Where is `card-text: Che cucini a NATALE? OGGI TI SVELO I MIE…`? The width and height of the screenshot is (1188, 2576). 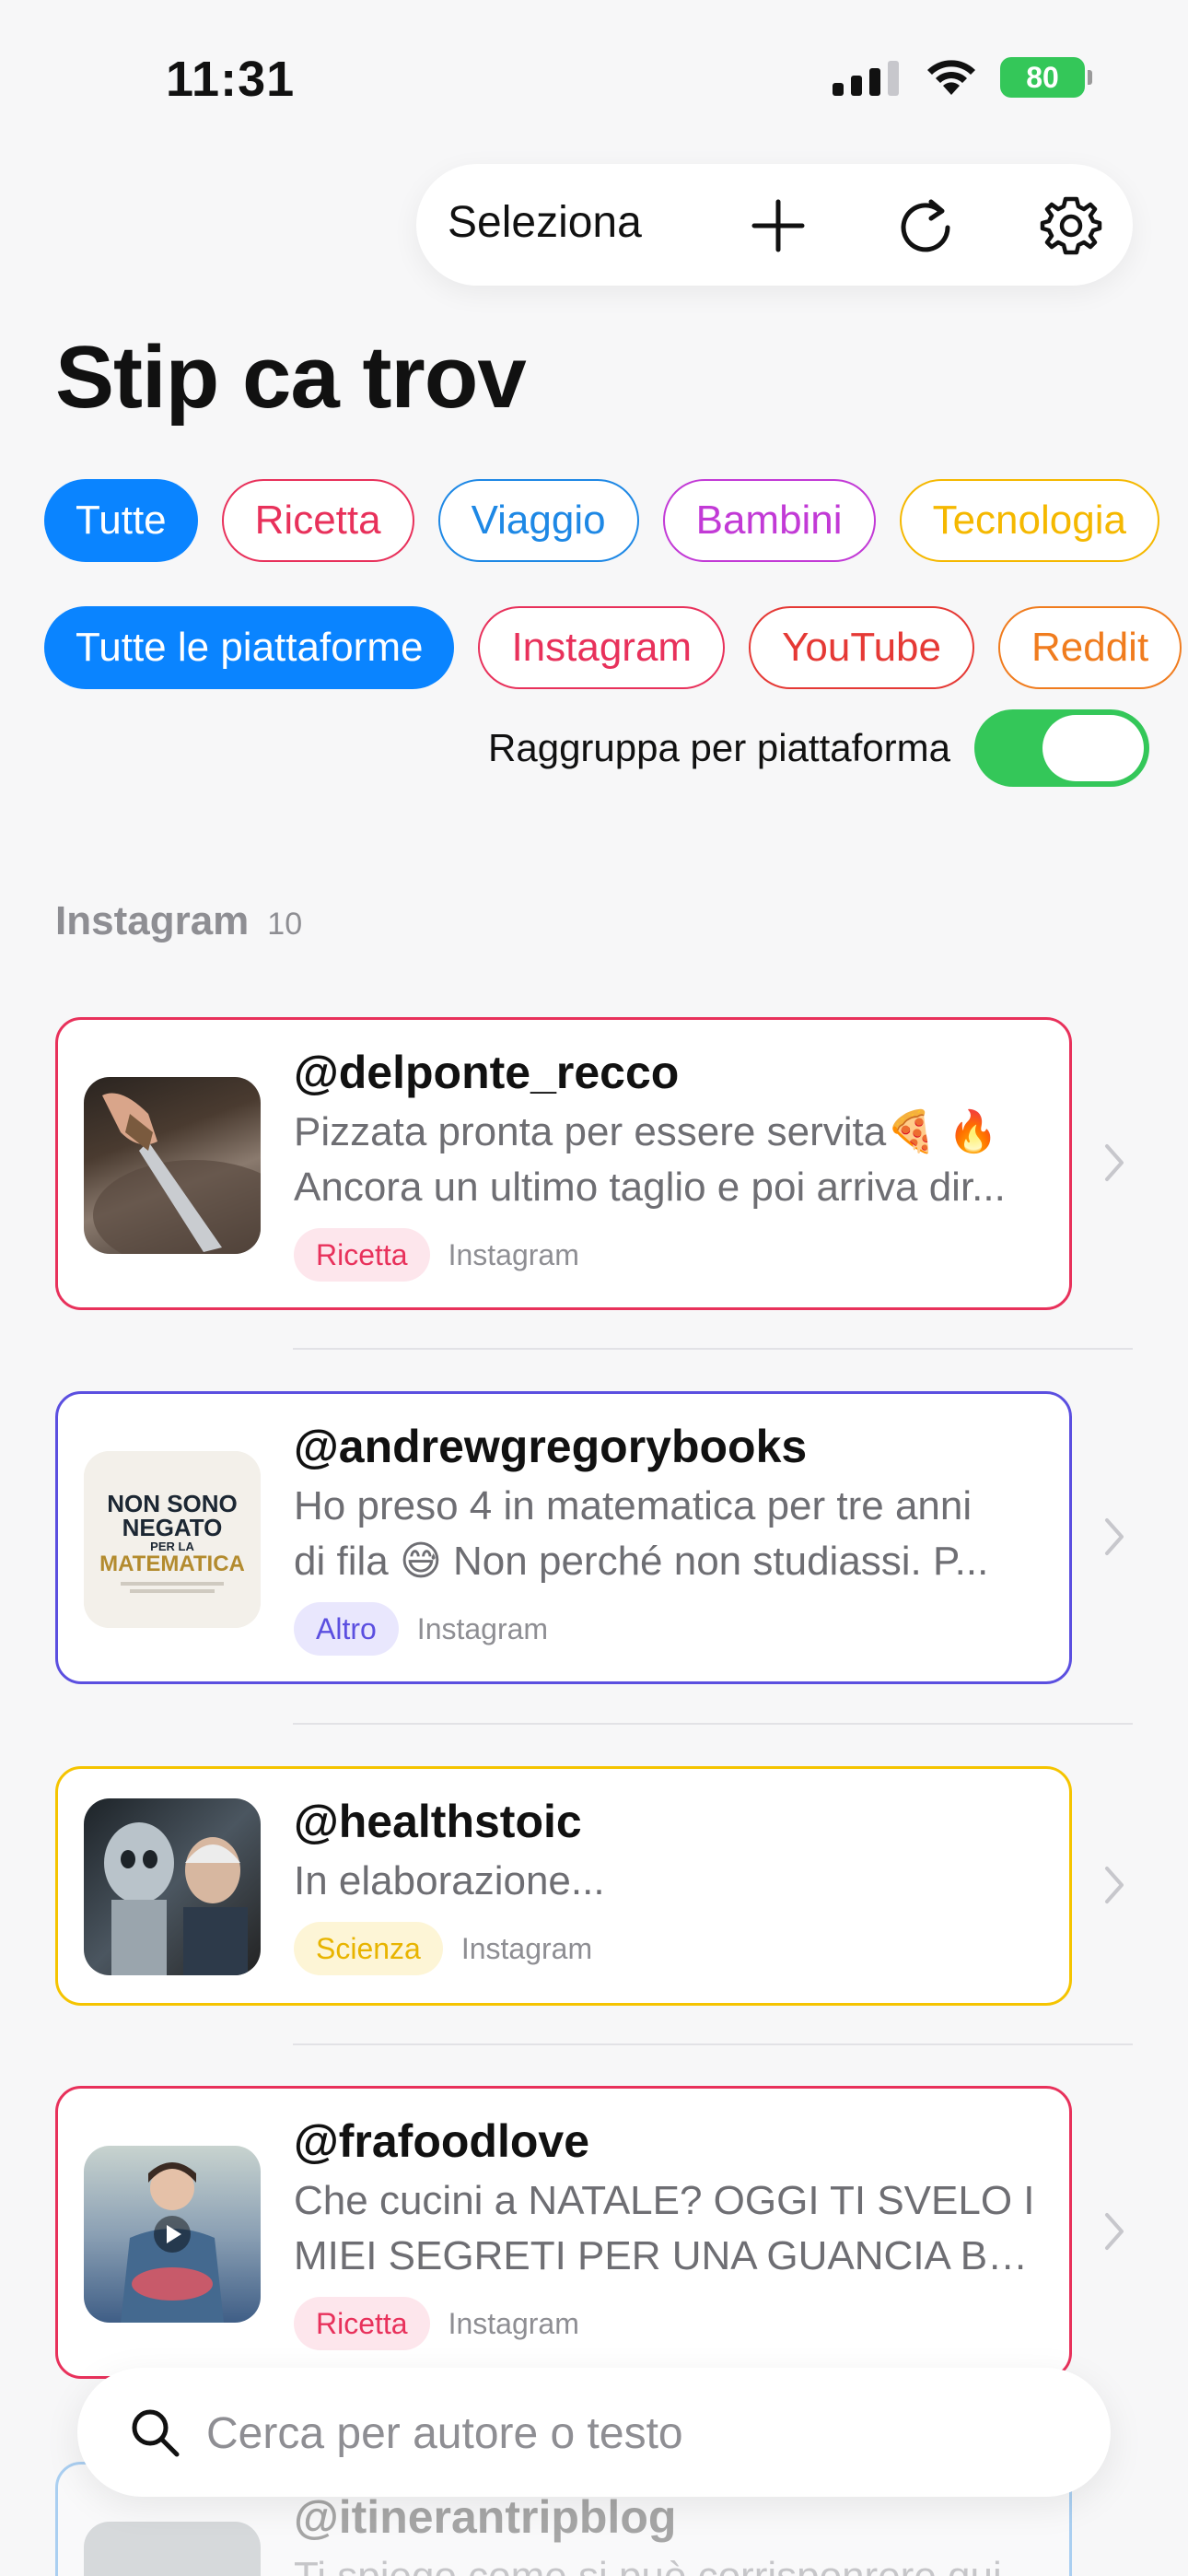 card-text: Che cucini a NATALE? OGGI TI SVELO I MIE… is located at coordinates (671, 2228).